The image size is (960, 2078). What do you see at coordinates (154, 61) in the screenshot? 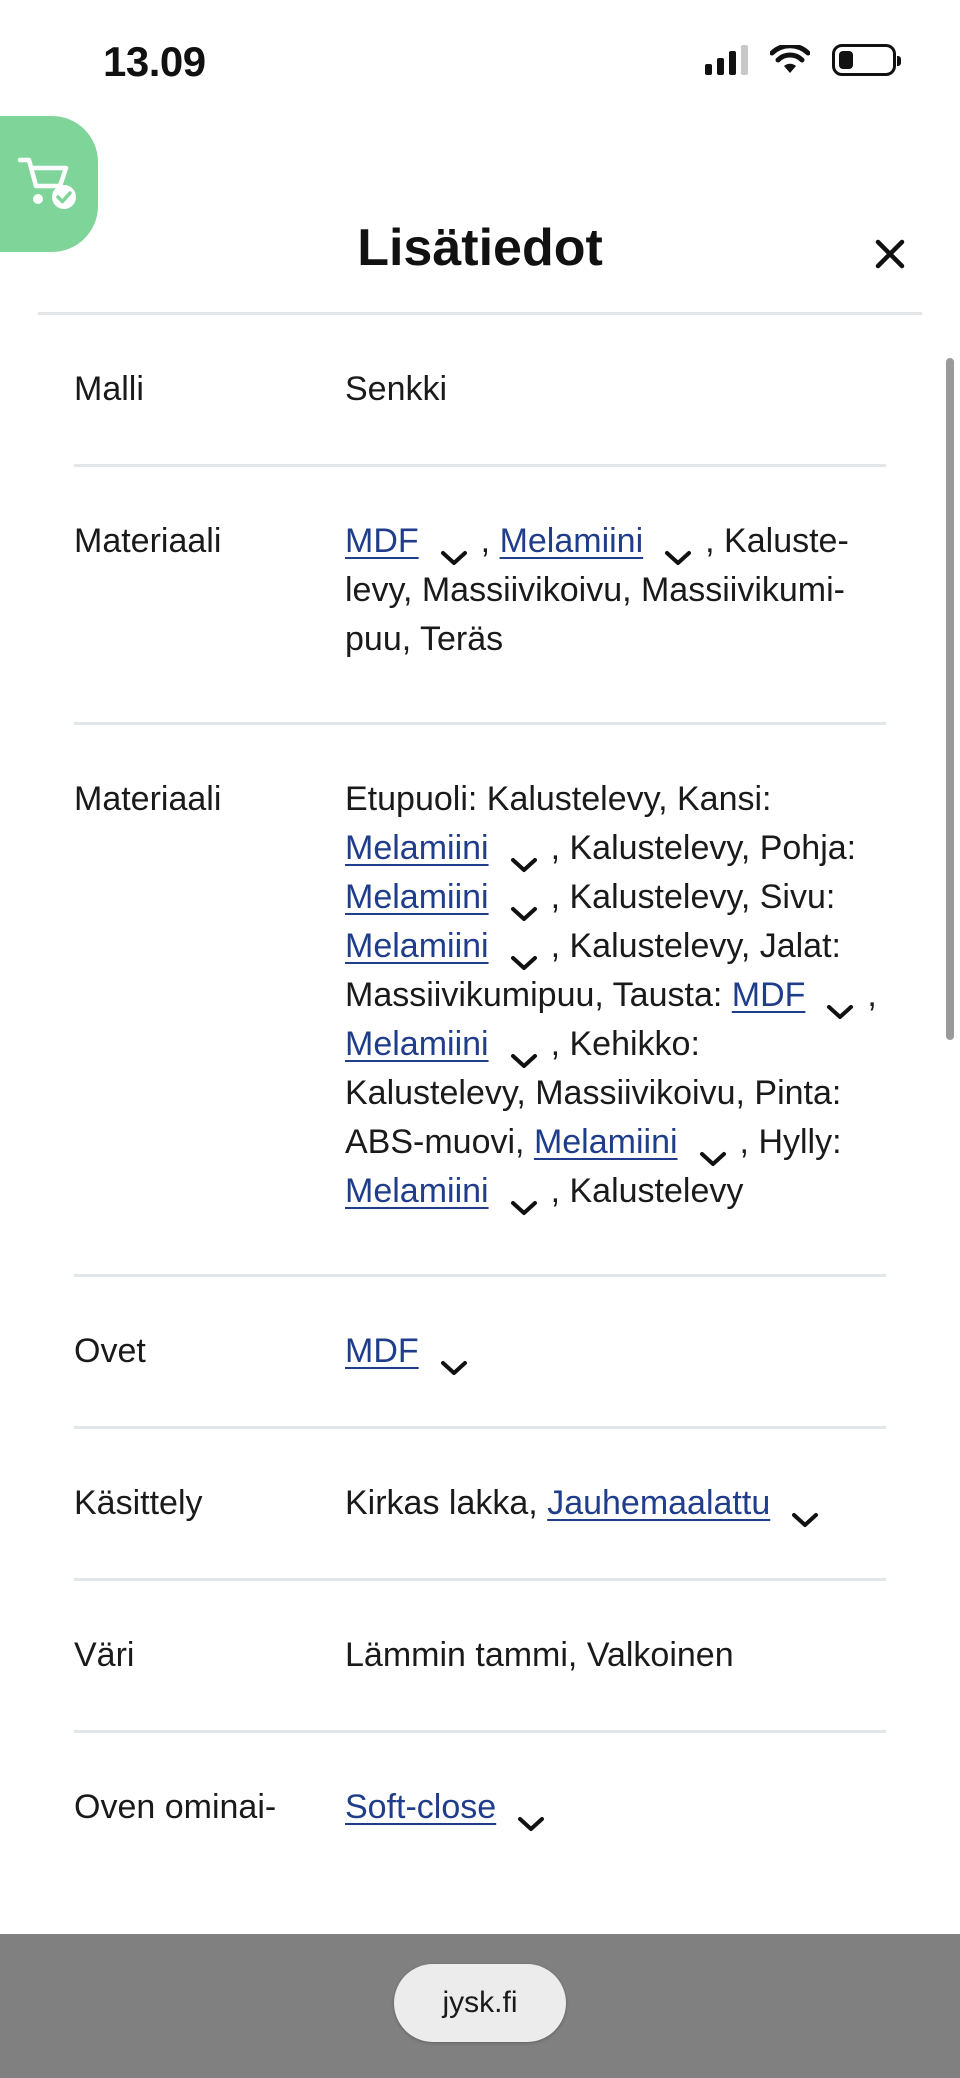
I see `status-time: 13.09` at bounding box center [154, 61].